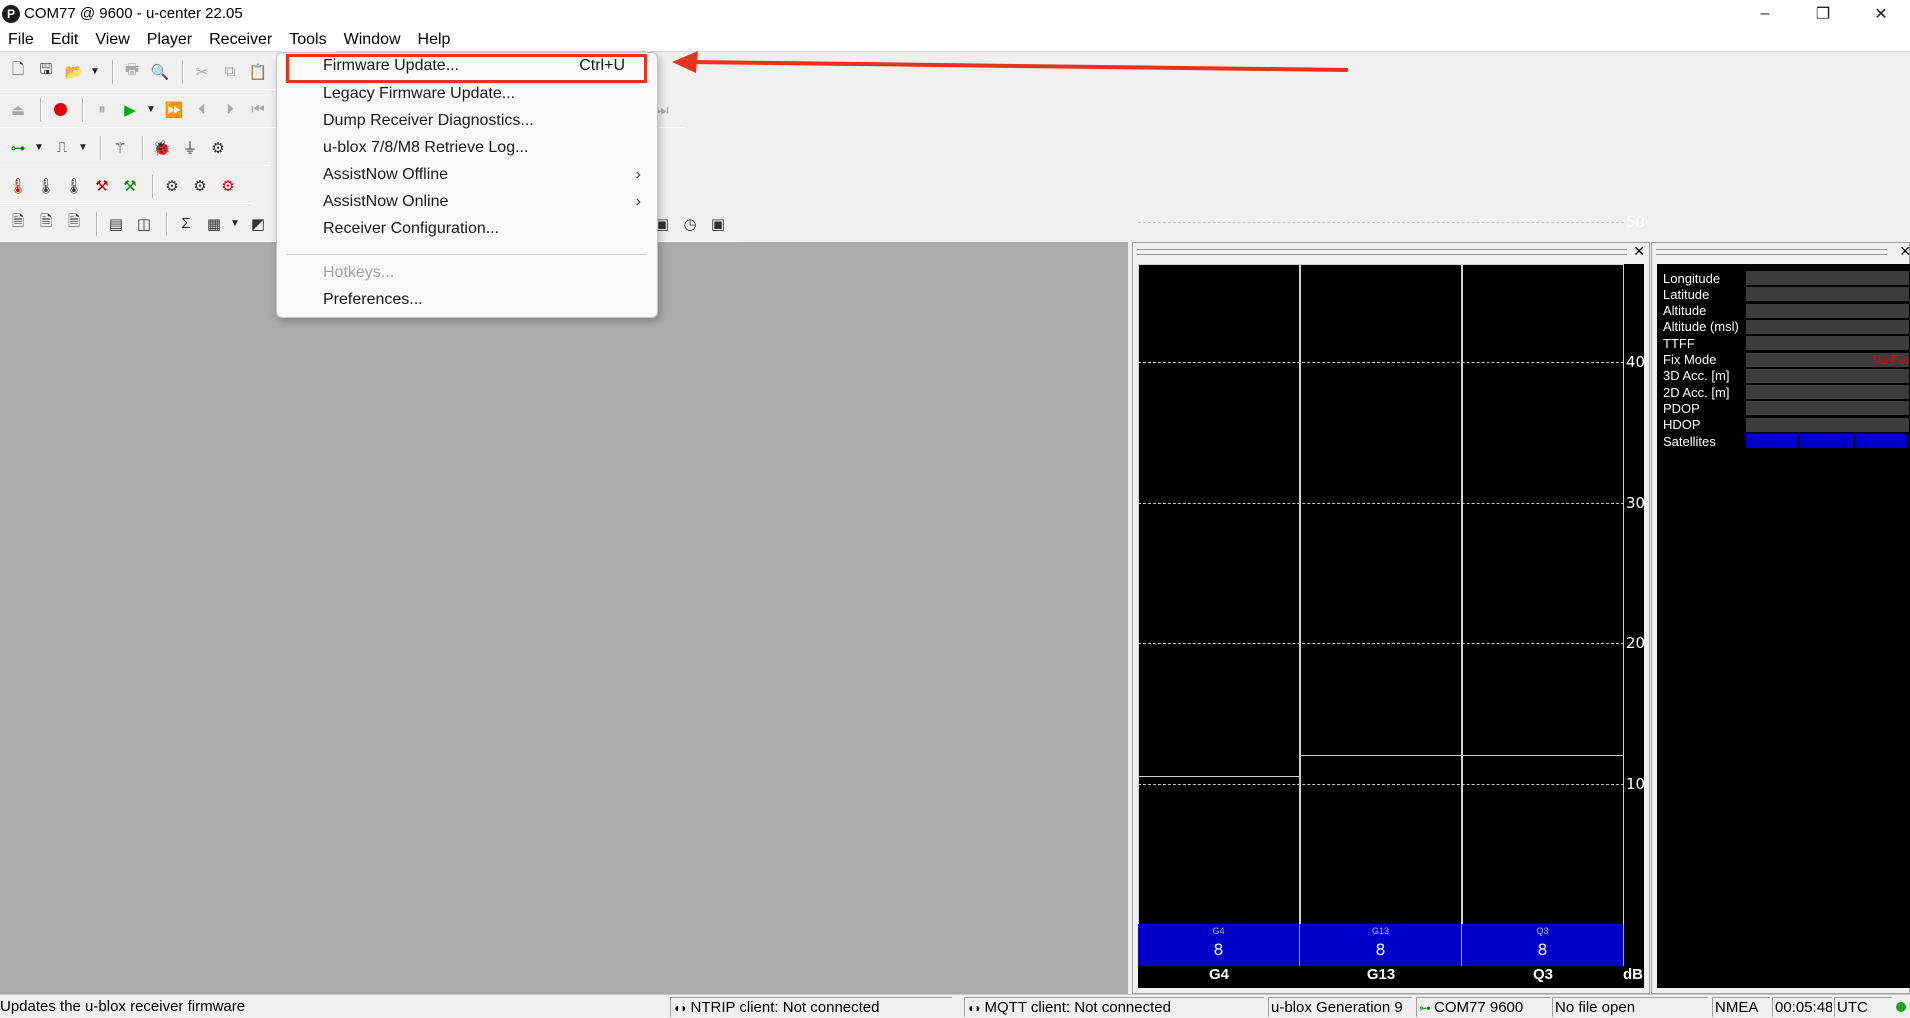 The height and width of the screenshot is (1018, 1910). Describe the element at coordinates (65, 39) in the screenshot. I see `menu-edit: Edit` at that location.